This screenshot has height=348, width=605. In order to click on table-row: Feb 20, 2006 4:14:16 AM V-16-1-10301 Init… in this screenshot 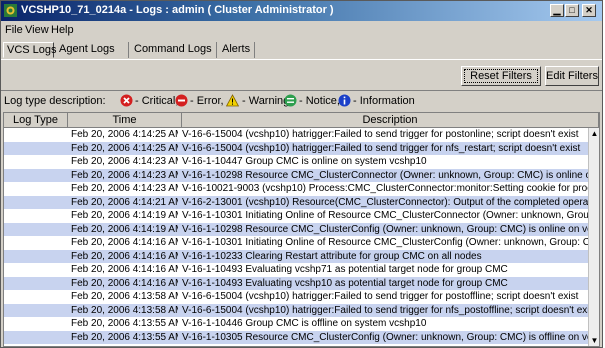, I will do `click(296, 243)`.